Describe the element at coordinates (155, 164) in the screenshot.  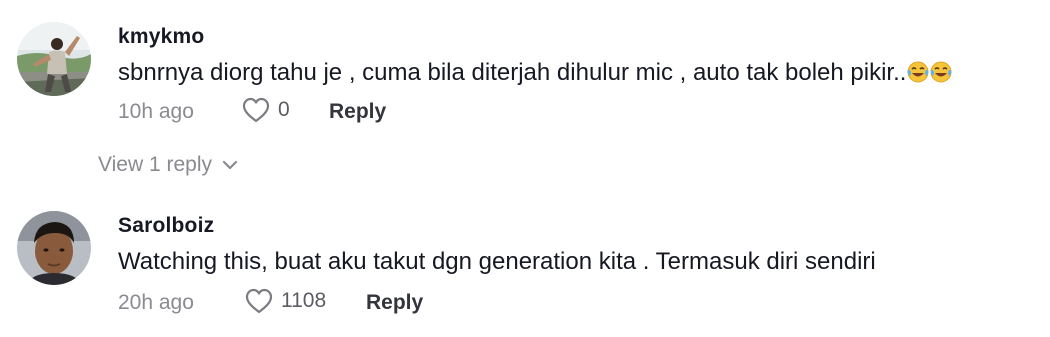
I see `view-replies-label: View 1 reply` at that location.